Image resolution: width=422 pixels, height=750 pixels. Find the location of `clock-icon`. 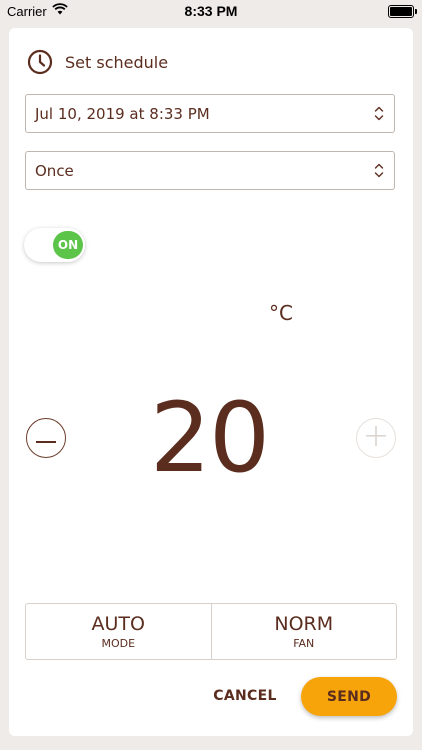

clock-icon is located at coordinates (40, 62).